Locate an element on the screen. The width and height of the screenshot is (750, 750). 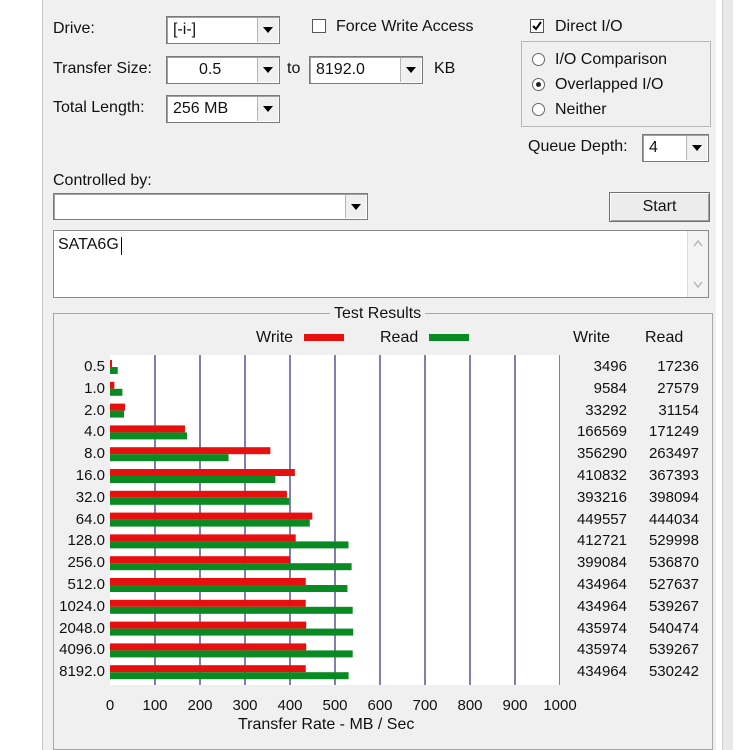
start-button-label: Start is located at coordinates (659, 206).